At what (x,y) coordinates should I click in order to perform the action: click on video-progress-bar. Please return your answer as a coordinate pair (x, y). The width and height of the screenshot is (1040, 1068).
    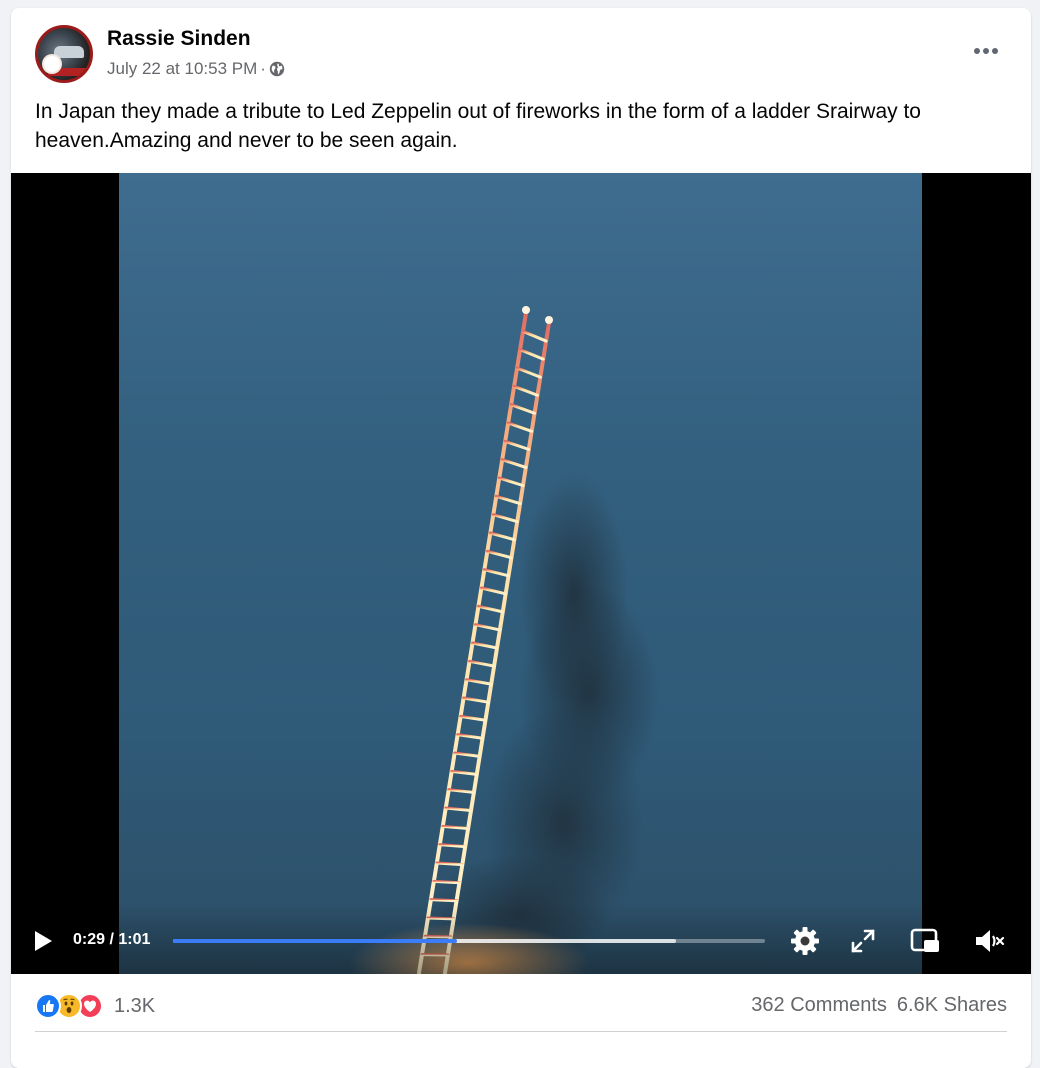
    Looking at the image, I should click on (469, 941).